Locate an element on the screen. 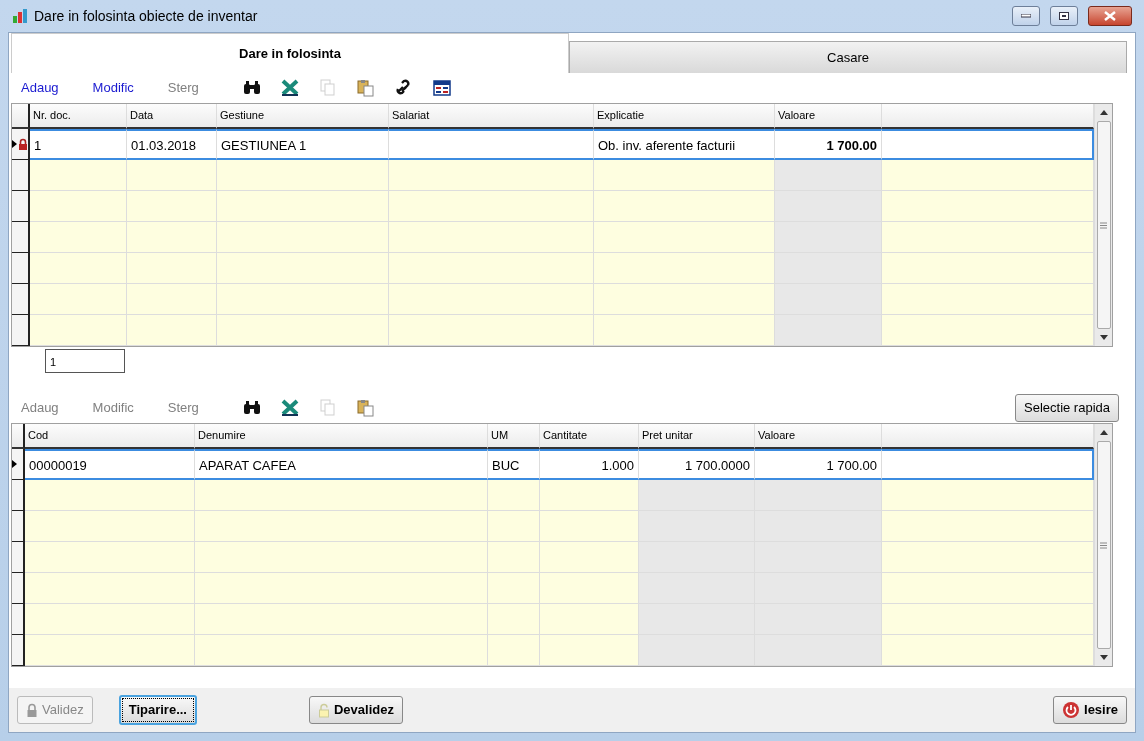 This screenshot has width=1144, height=741. table-cell: 00000019 is located at coordinates (110, 464).